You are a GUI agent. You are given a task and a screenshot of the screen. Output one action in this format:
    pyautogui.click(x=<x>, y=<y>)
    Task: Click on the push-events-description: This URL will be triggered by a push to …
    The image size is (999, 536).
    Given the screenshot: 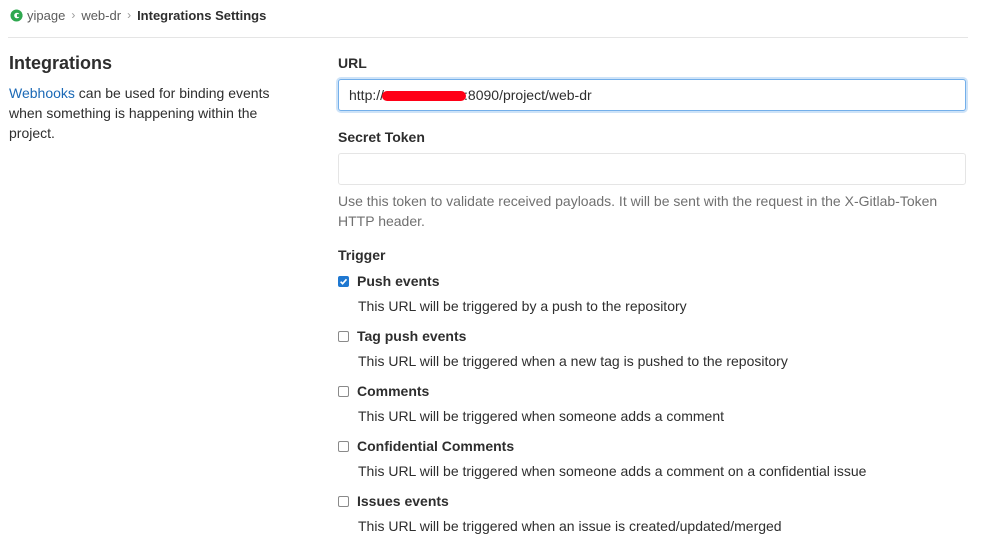 What is the action you would take?
    pyautogui.click(x=522, y=306)
    